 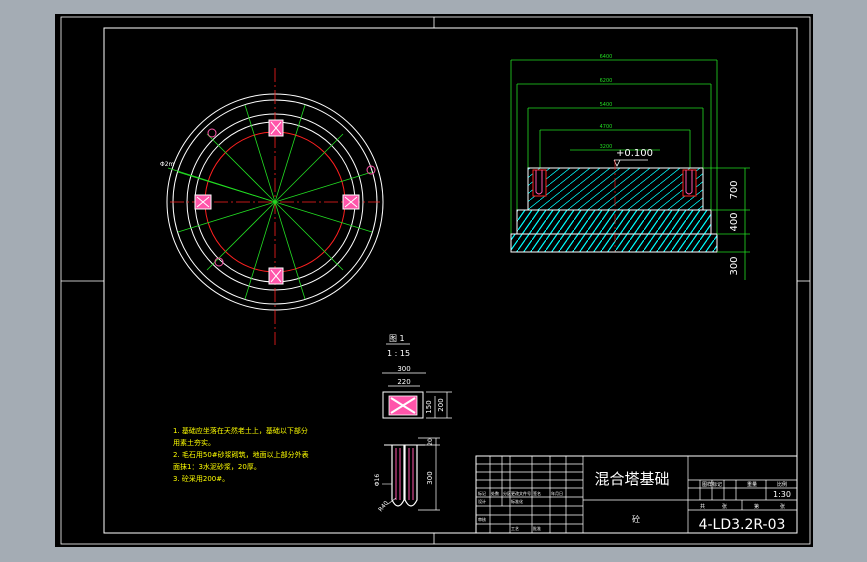 What do you see at coordinates (606, 147) in the screenshot?
I see `dim-3200: 3200` at bounding box center [606, 147].